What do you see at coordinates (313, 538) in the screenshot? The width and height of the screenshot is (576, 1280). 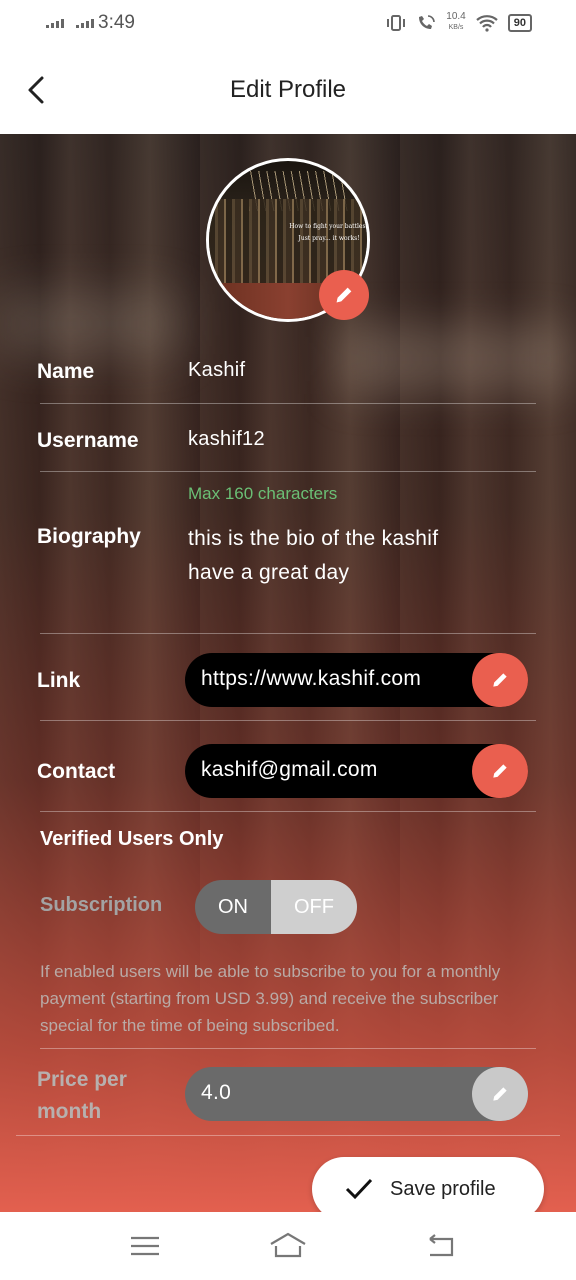 I see `bio-line: this is the bio of the kashif` at bounding box center [313, 538].